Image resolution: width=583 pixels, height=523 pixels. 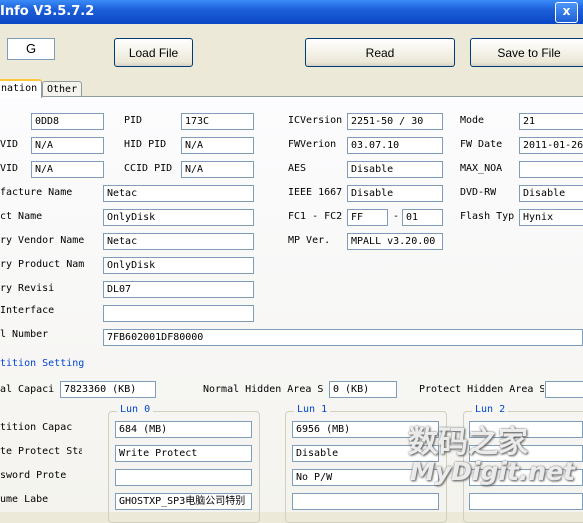 What do you see at coordinates (36, 192) in the screenshot?
I see `manufacture-label: facture Name` at bounding box center [36, 192].